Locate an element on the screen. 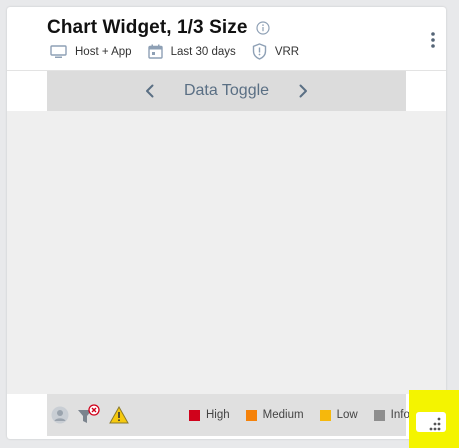 The height and width of the screenshot is (448, 459). data-toggle-label: Data Toggle is located at coordinates (226, 90).